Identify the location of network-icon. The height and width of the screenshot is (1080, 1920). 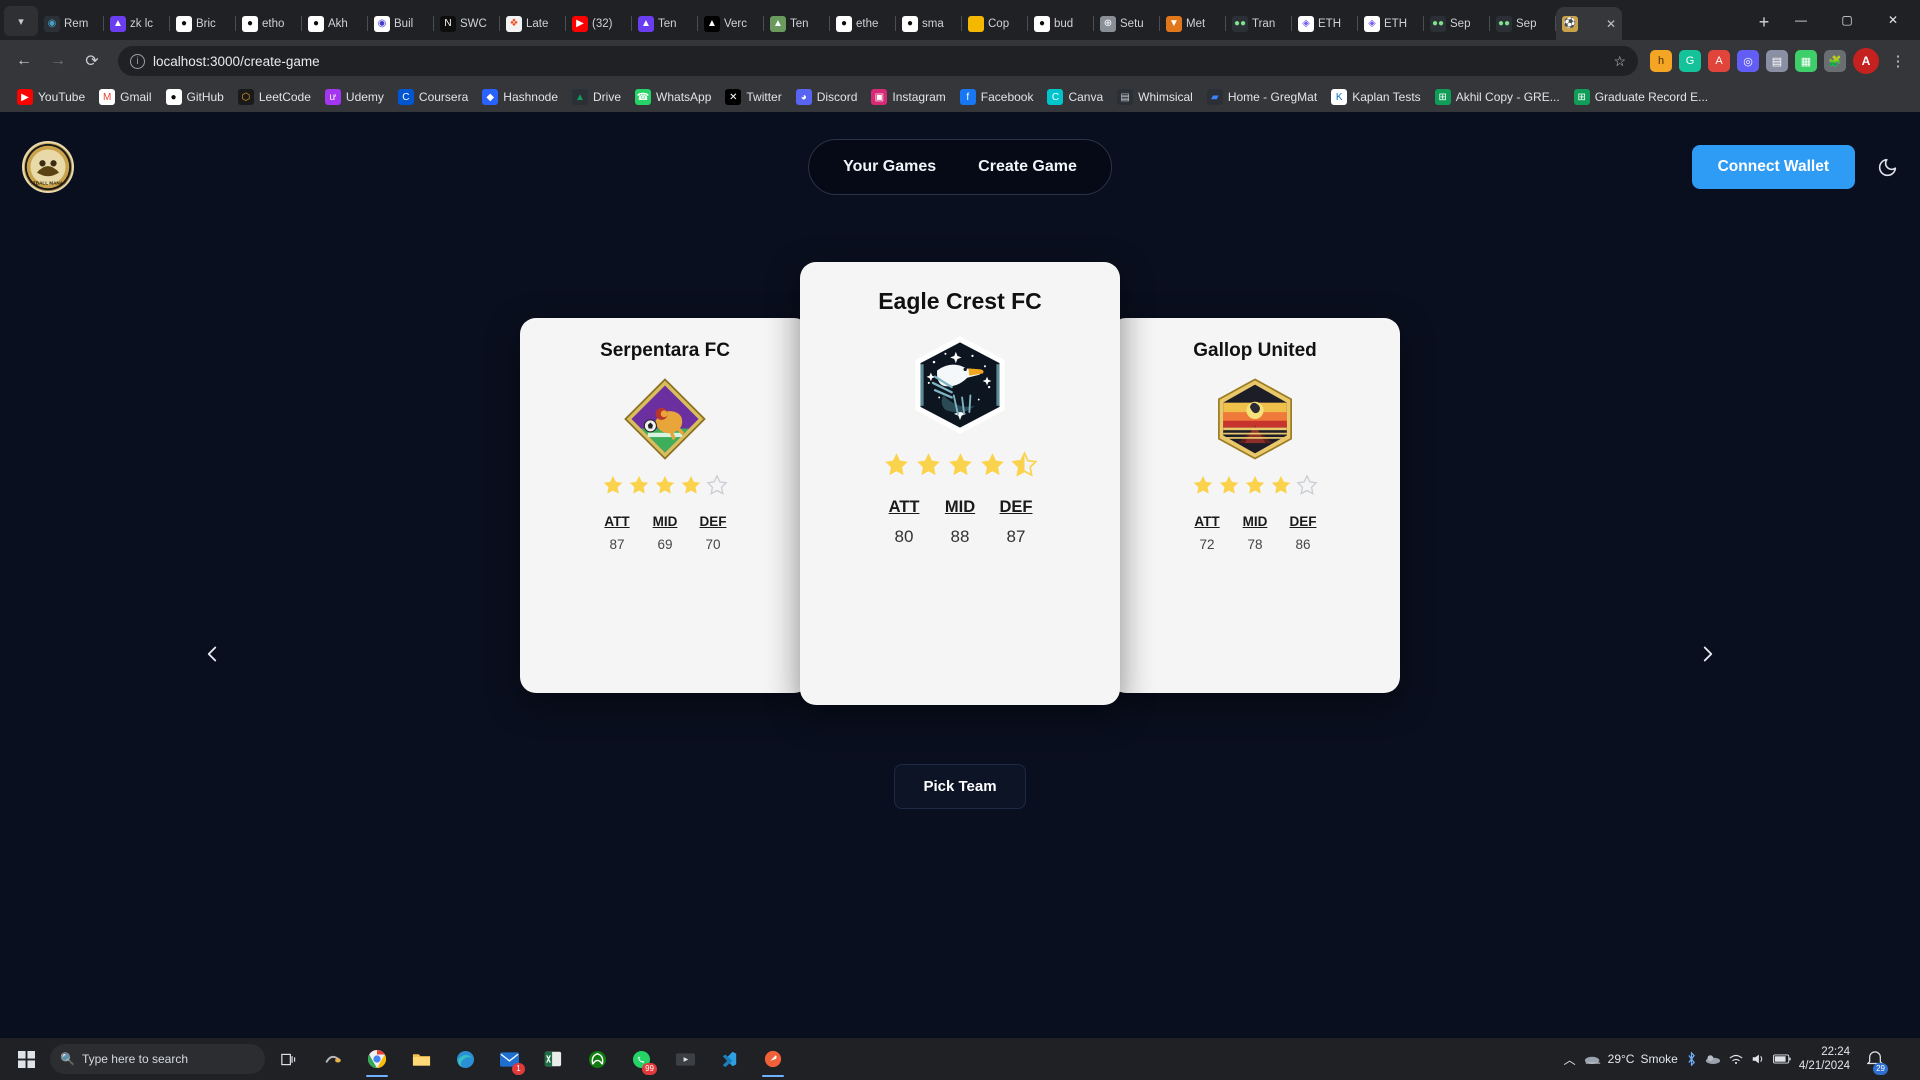
(1736, 1059).